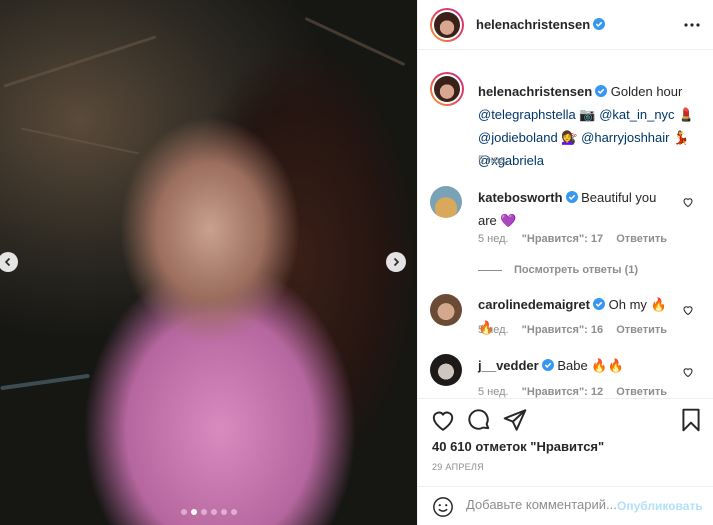 This screenshot has height=525, width=713. I want to click on comment-likes-count: "Нравится": 12, so click(562, 392).